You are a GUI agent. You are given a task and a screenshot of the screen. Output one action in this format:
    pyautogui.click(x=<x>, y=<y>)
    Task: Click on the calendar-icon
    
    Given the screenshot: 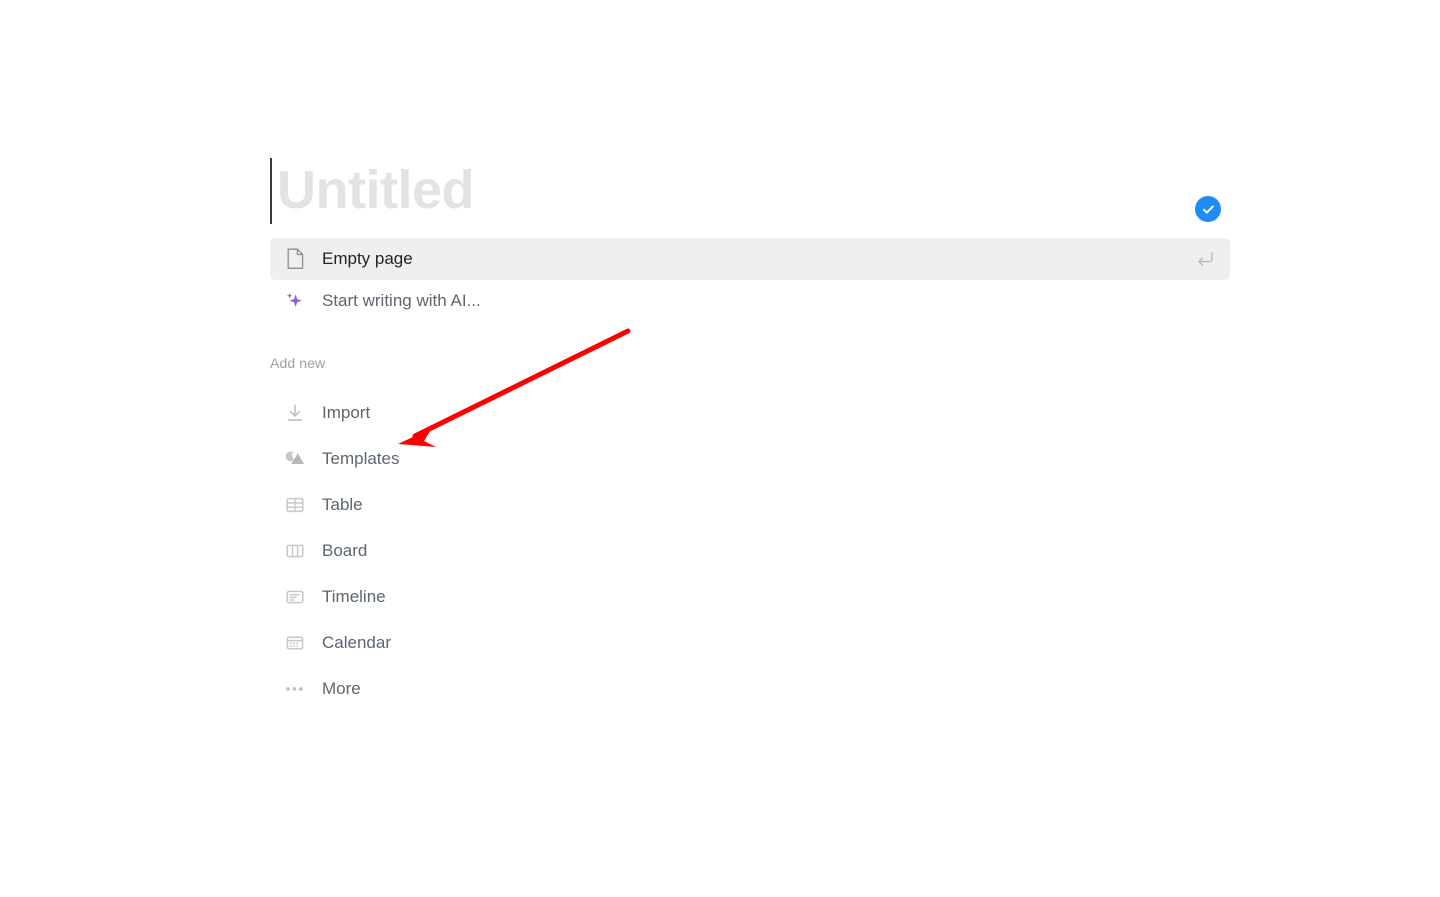 What is the action you would take?
    pyautogui.click(x=295, y=643)
    